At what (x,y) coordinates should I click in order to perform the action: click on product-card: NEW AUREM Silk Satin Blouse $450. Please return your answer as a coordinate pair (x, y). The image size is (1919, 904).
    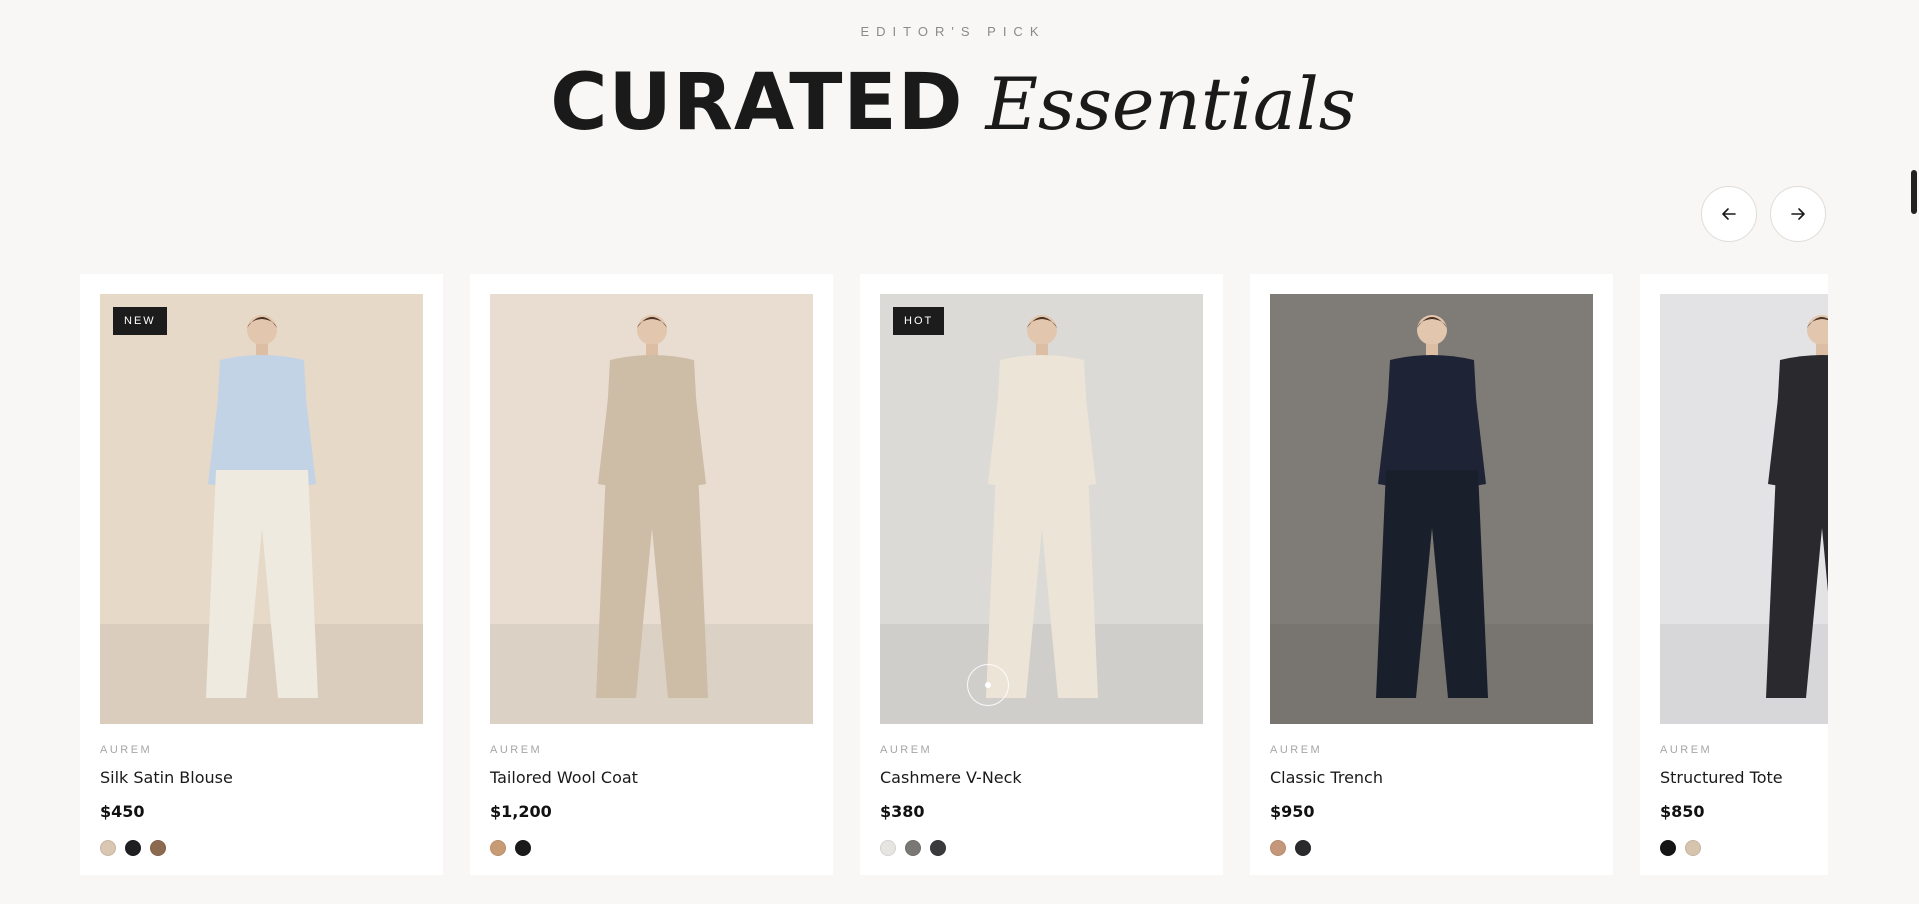
    Looking at the image, I should click on (261, 574).